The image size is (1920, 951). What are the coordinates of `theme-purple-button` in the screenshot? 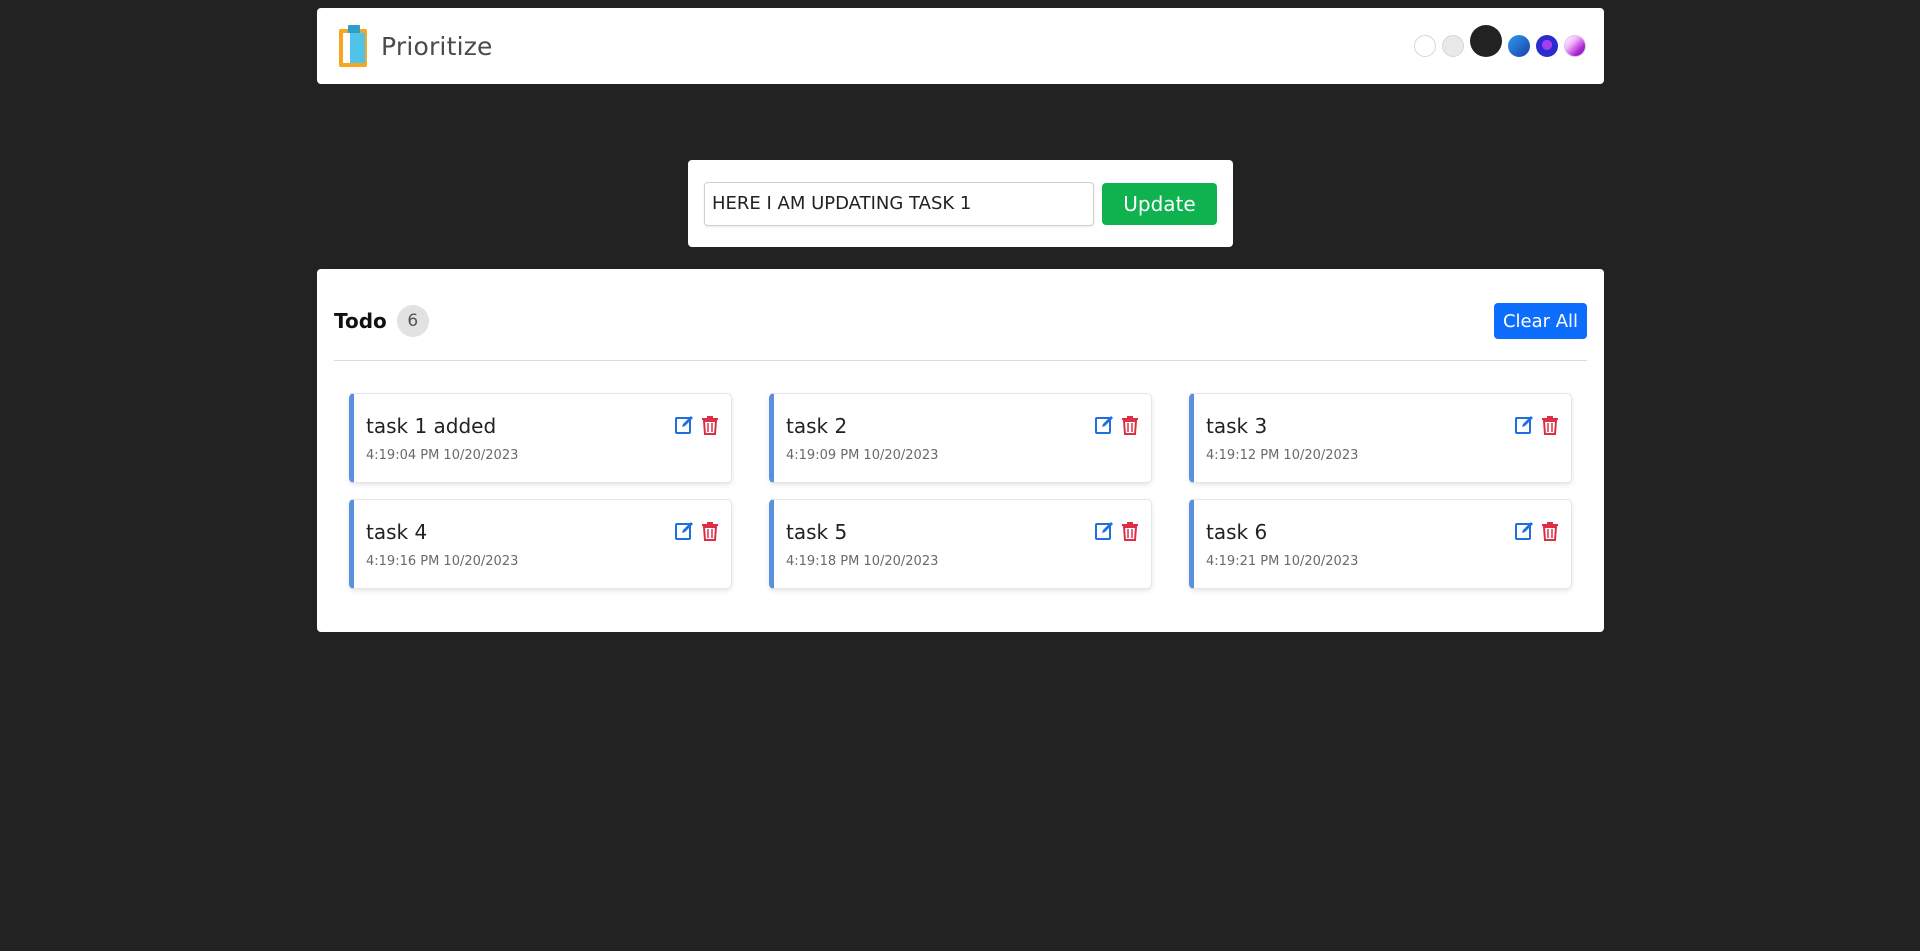 It's located at (1547, 46).